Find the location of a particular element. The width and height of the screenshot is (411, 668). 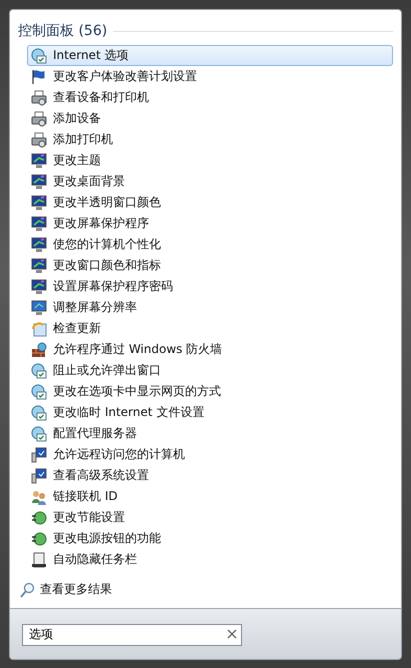

flag-icon is located at coordinates (39, 76).